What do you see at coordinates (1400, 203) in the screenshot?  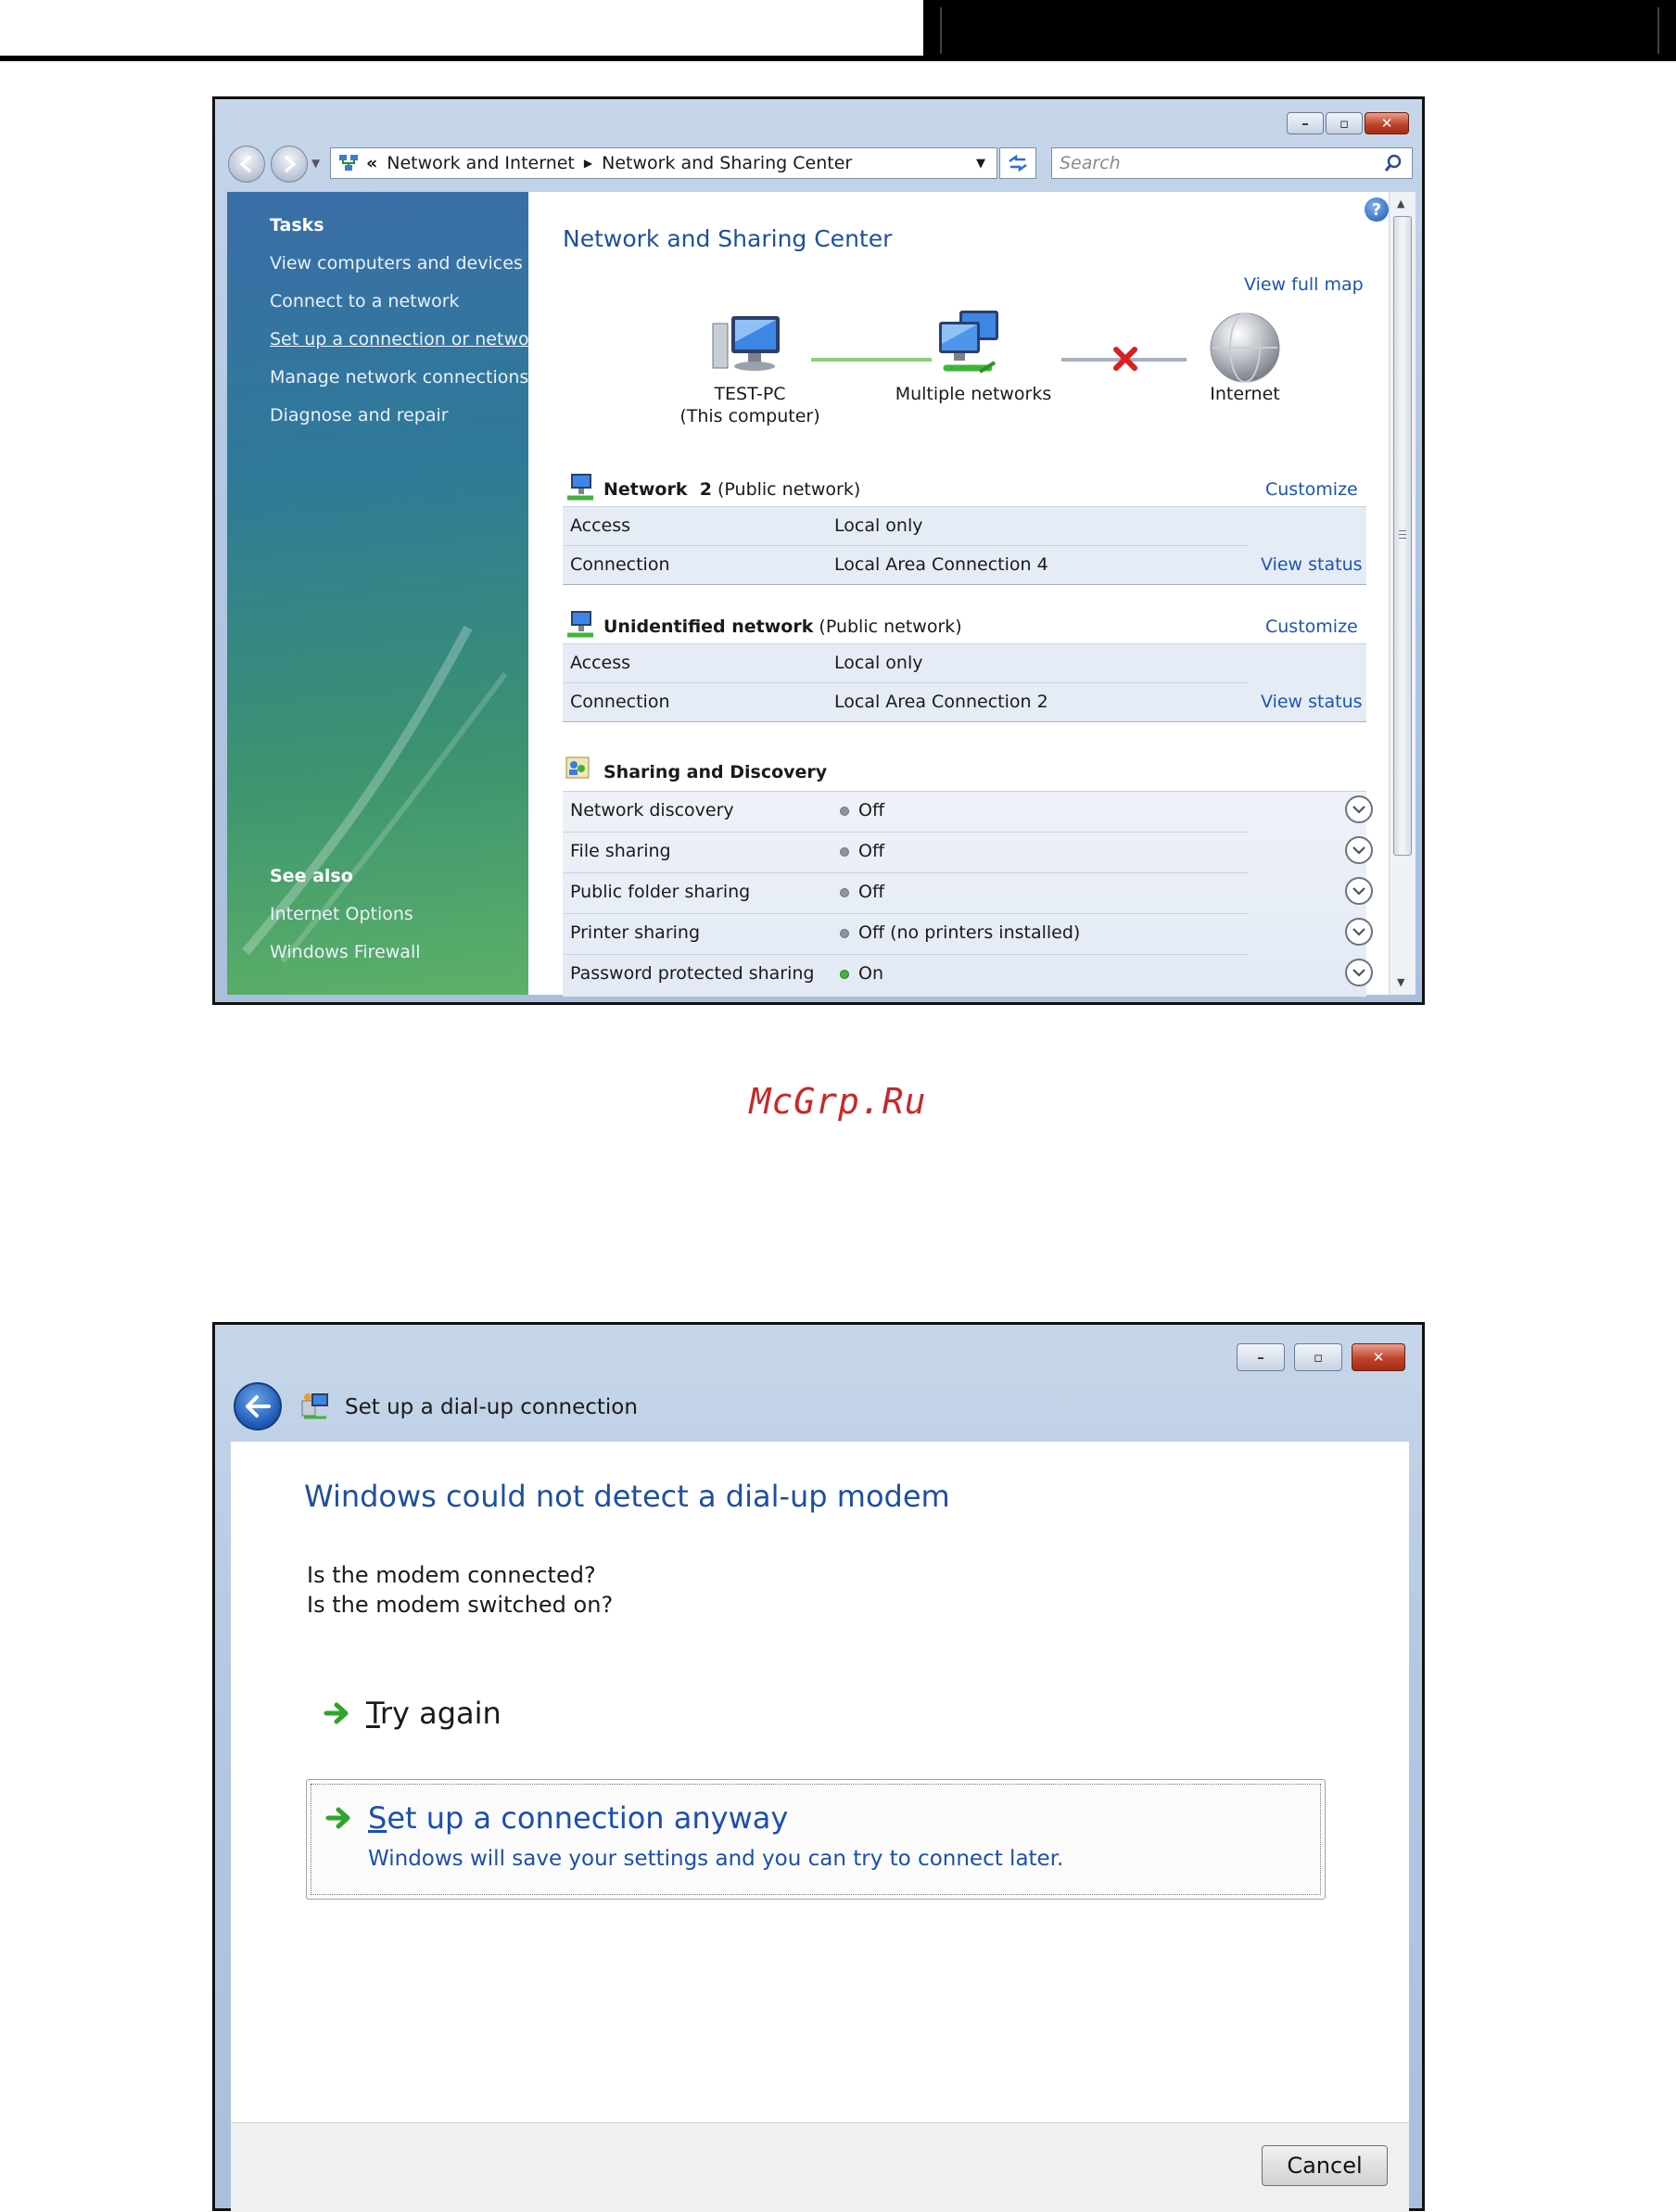 I see `scroll-up-arrow-icon: ▲` at bounding box center [1400, 203].